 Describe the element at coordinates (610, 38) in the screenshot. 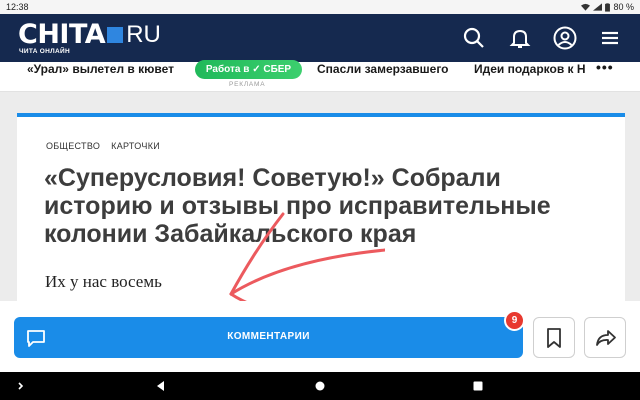

I see `menu-icon` at that location.